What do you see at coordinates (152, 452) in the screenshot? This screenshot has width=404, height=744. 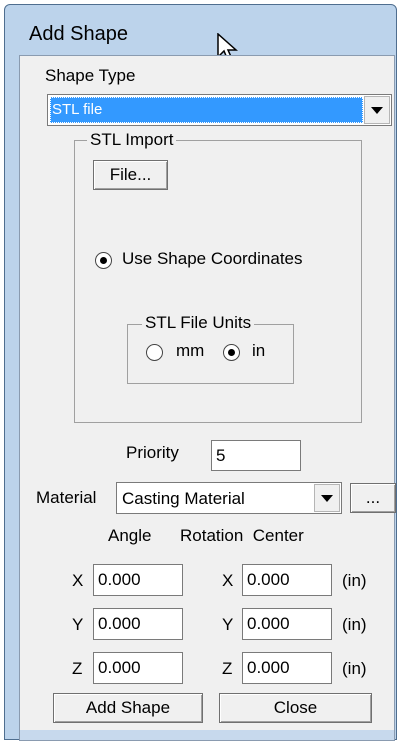 I see `priority-label: Priority` at bounding box center [152, 452].